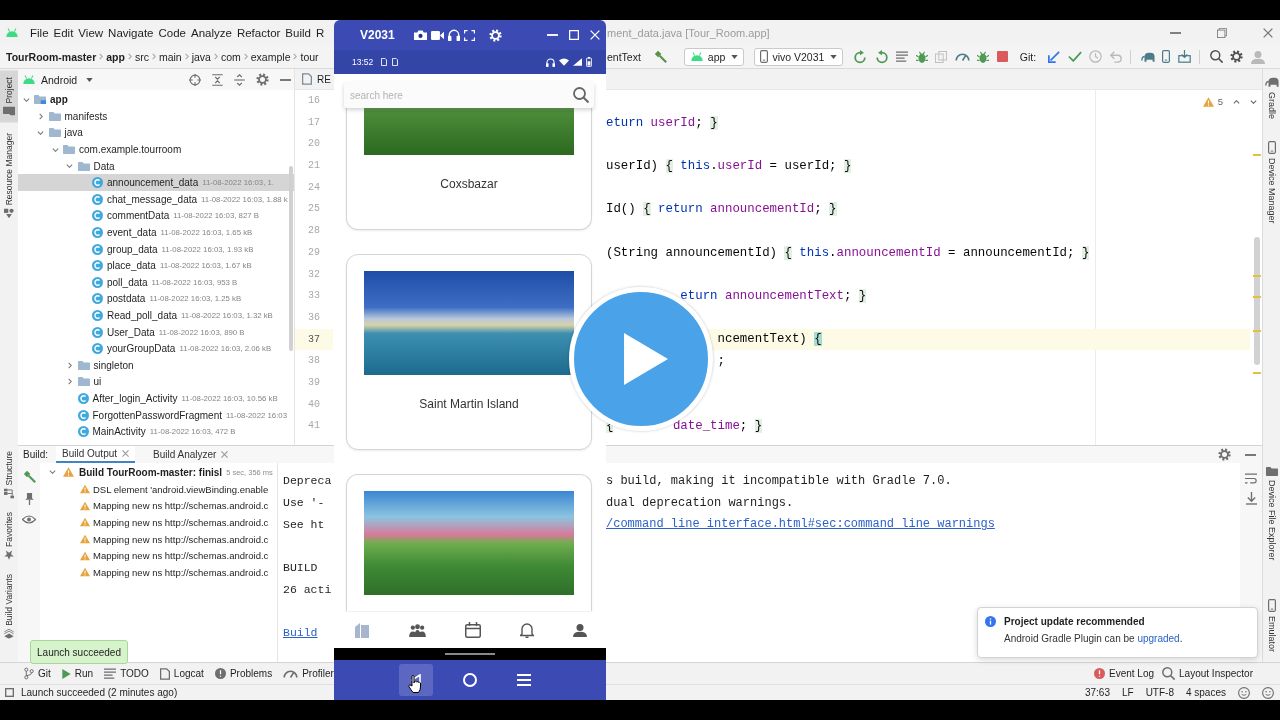 Image resolution: width=1280 pixels, height=720 pixels. I want to click on tool-window-button: Event Log, so click(1124, 673).